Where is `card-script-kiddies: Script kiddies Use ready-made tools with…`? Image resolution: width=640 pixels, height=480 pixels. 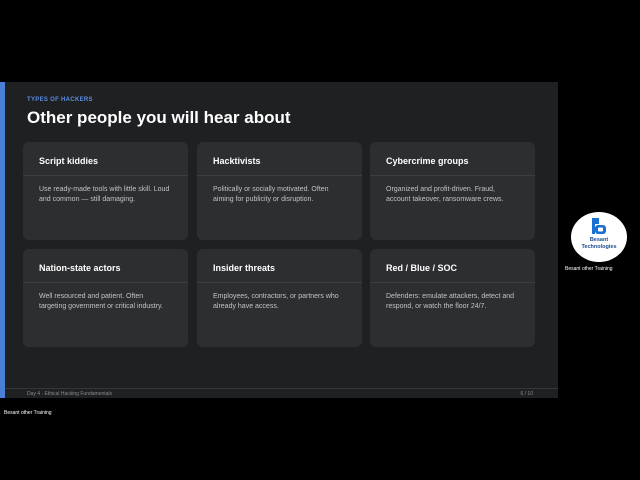
card-script-kiddies: Script kiddies Use ready-made tools with… is located at coordinates (105, 191).